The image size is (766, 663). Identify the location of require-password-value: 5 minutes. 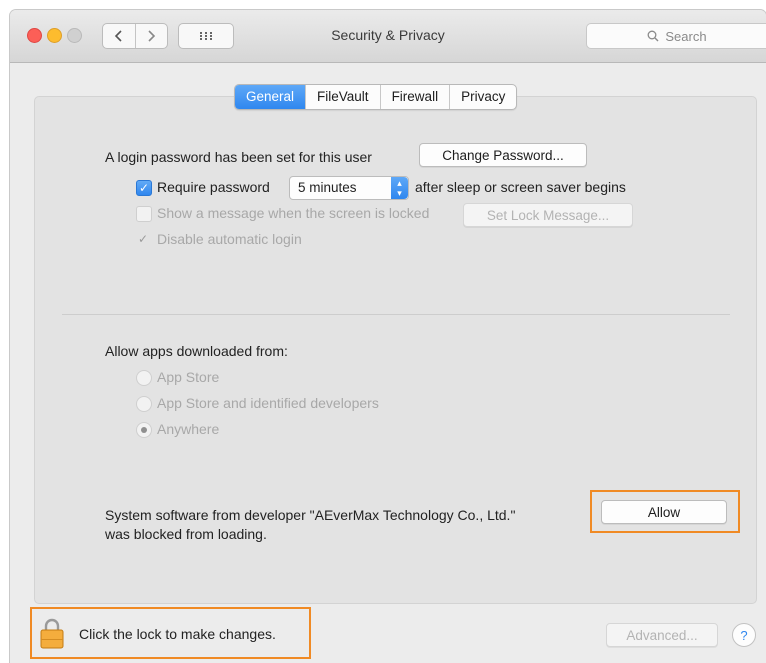
(327, 187).